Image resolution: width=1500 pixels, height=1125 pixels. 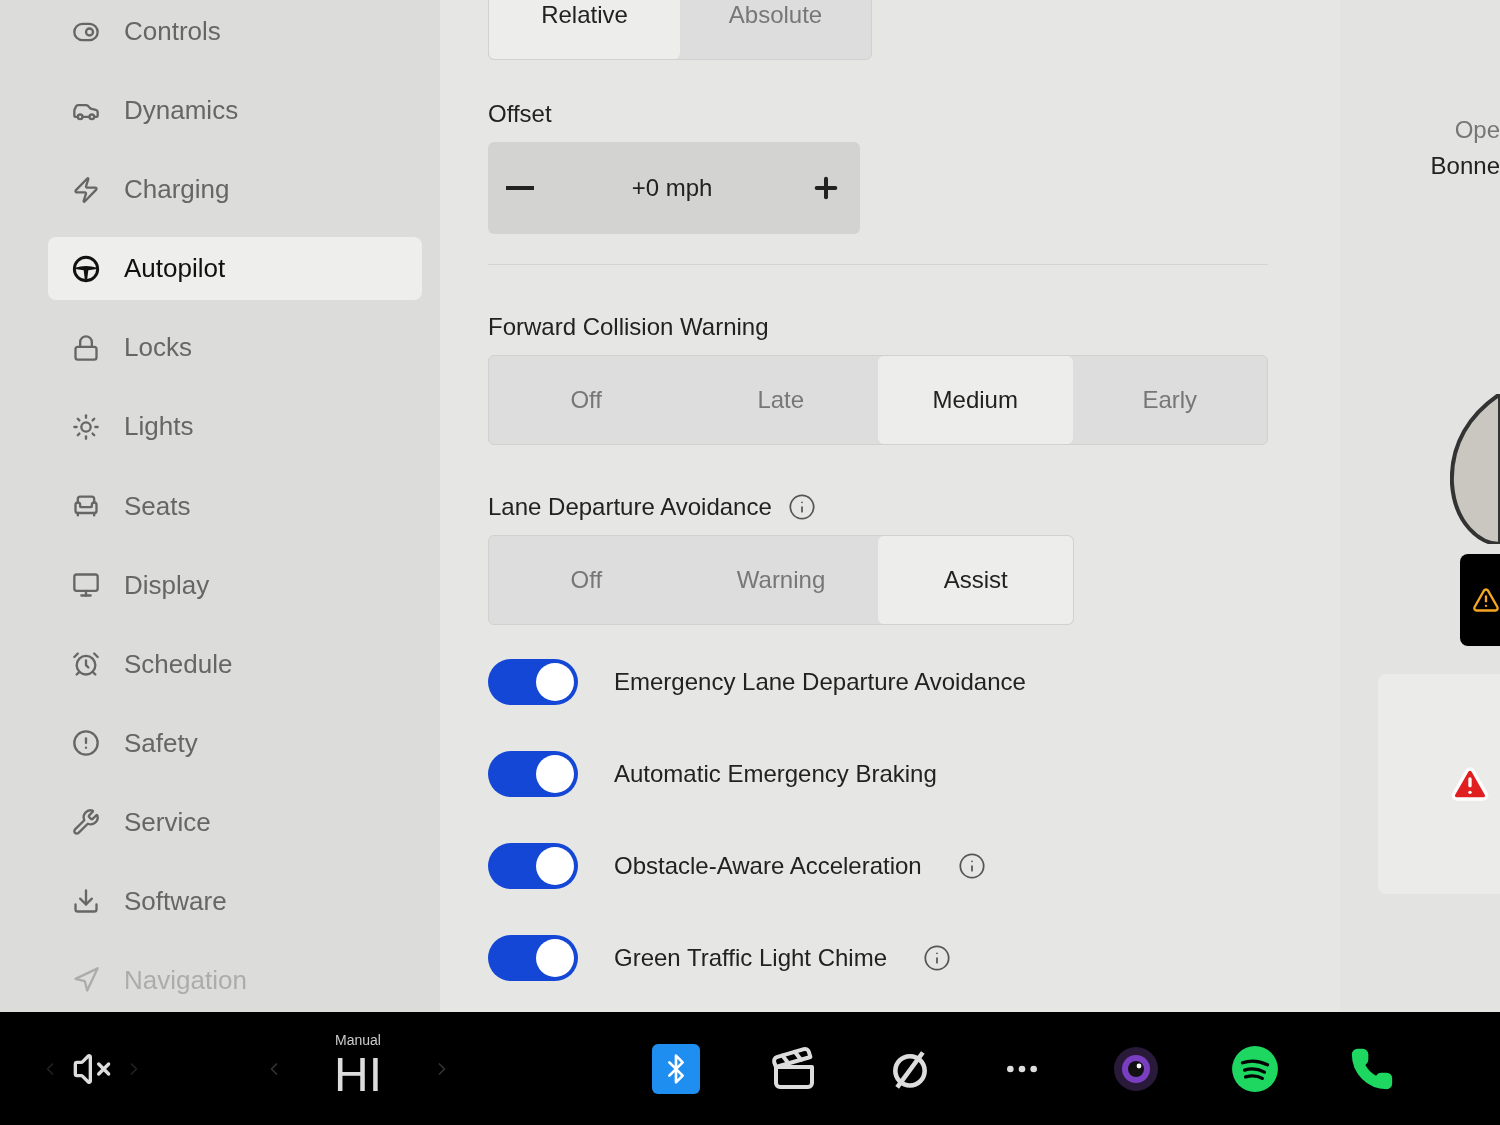 I want to click on toggle-label: Emergency Lane Departure Avoidance, so click(x=820, y=682).